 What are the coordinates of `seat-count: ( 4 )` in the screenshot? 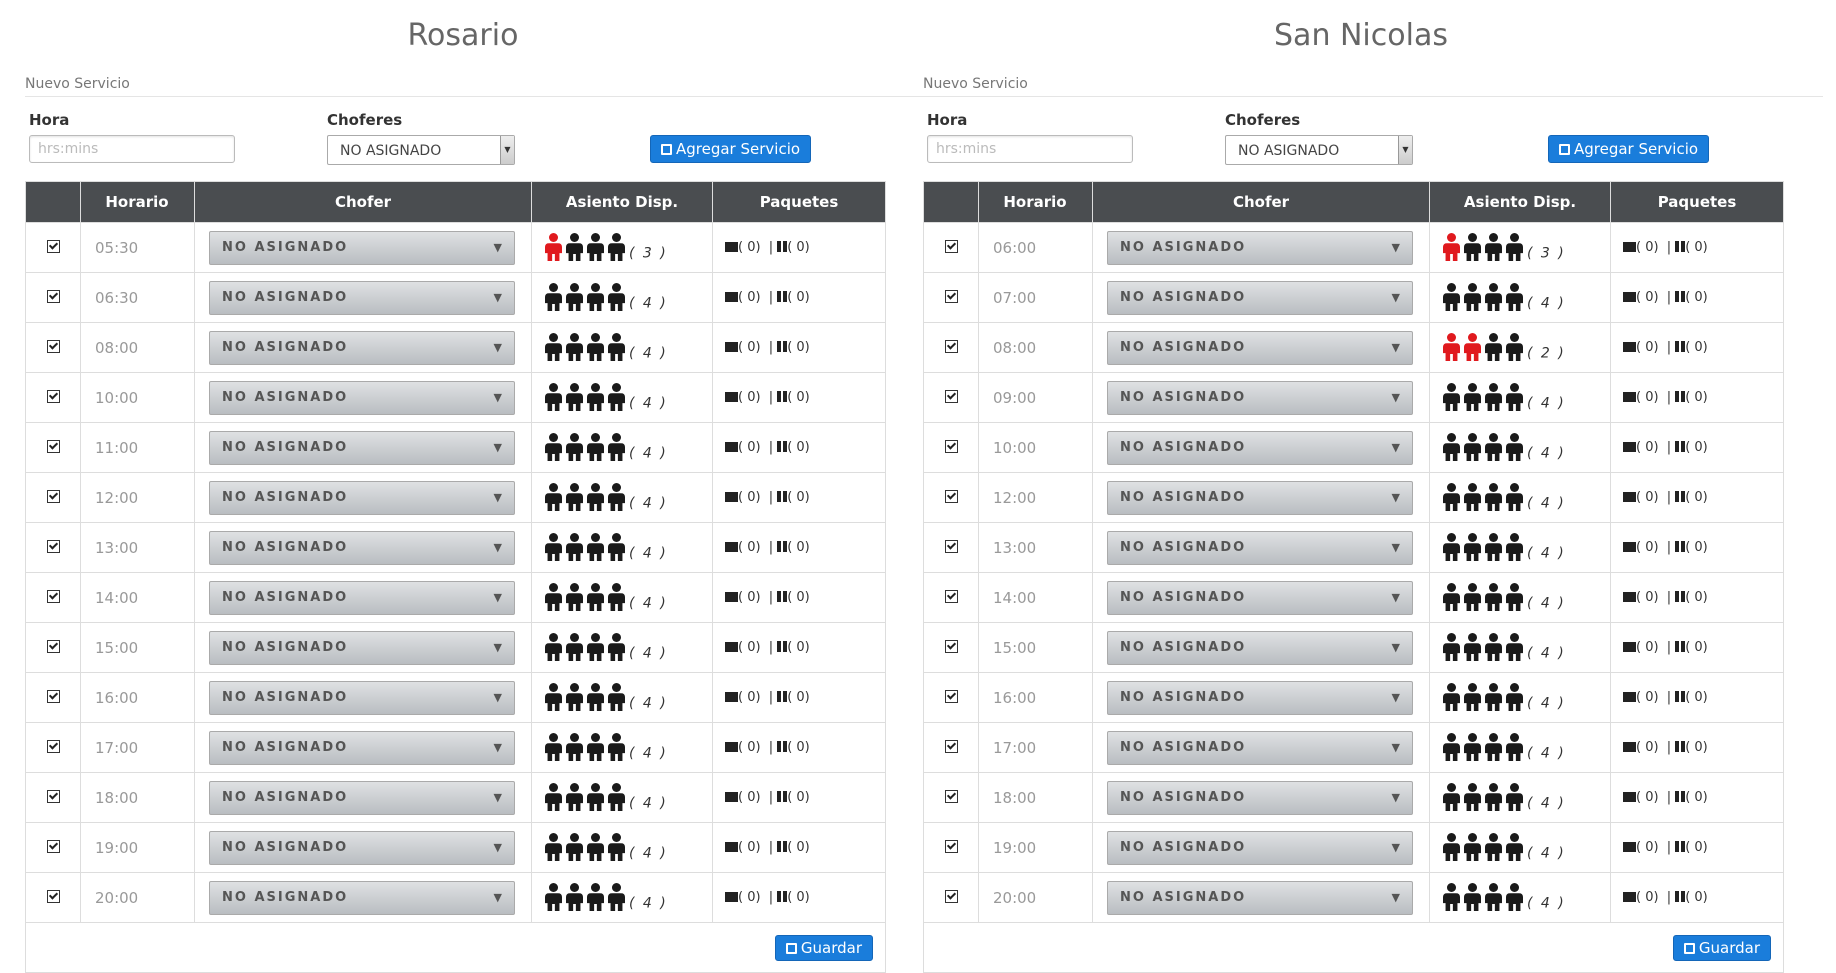 It's located at (1546, 453).